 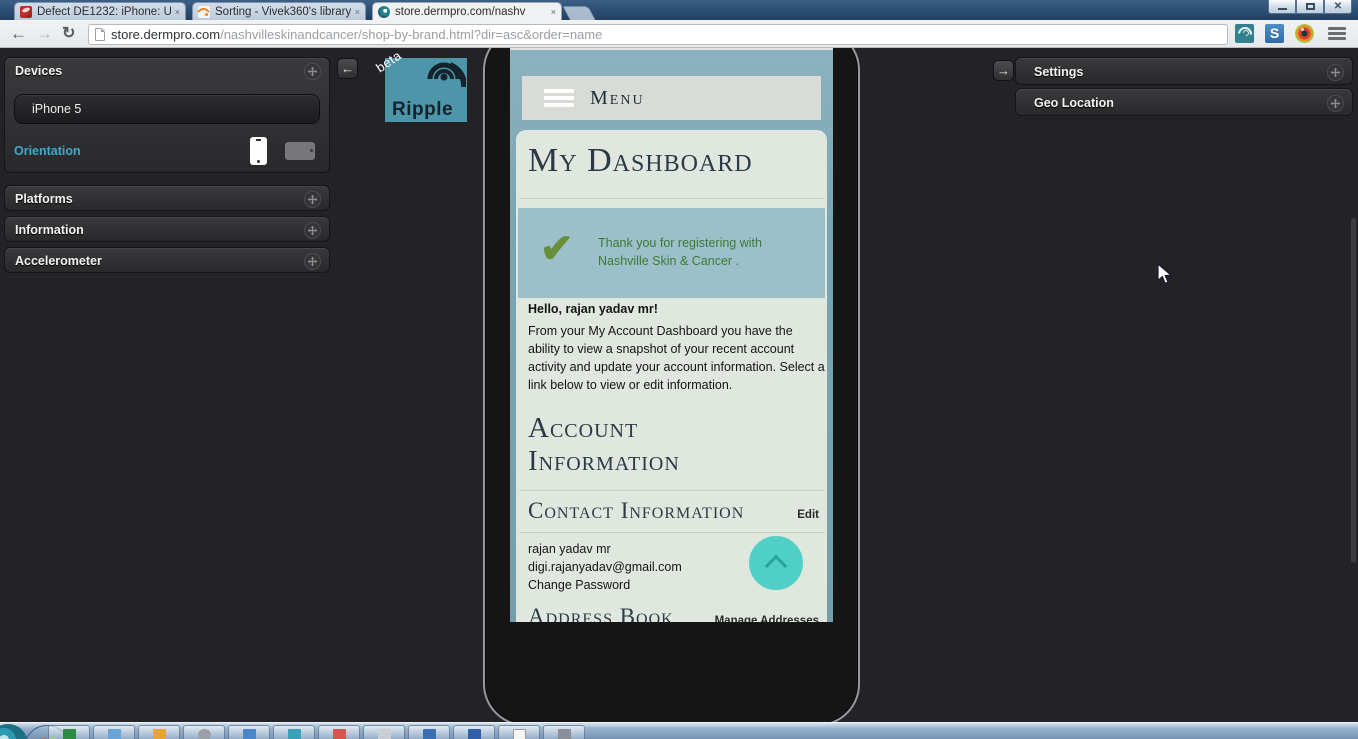 I want to click on hamburger-icon, so click(x=559, y=98).